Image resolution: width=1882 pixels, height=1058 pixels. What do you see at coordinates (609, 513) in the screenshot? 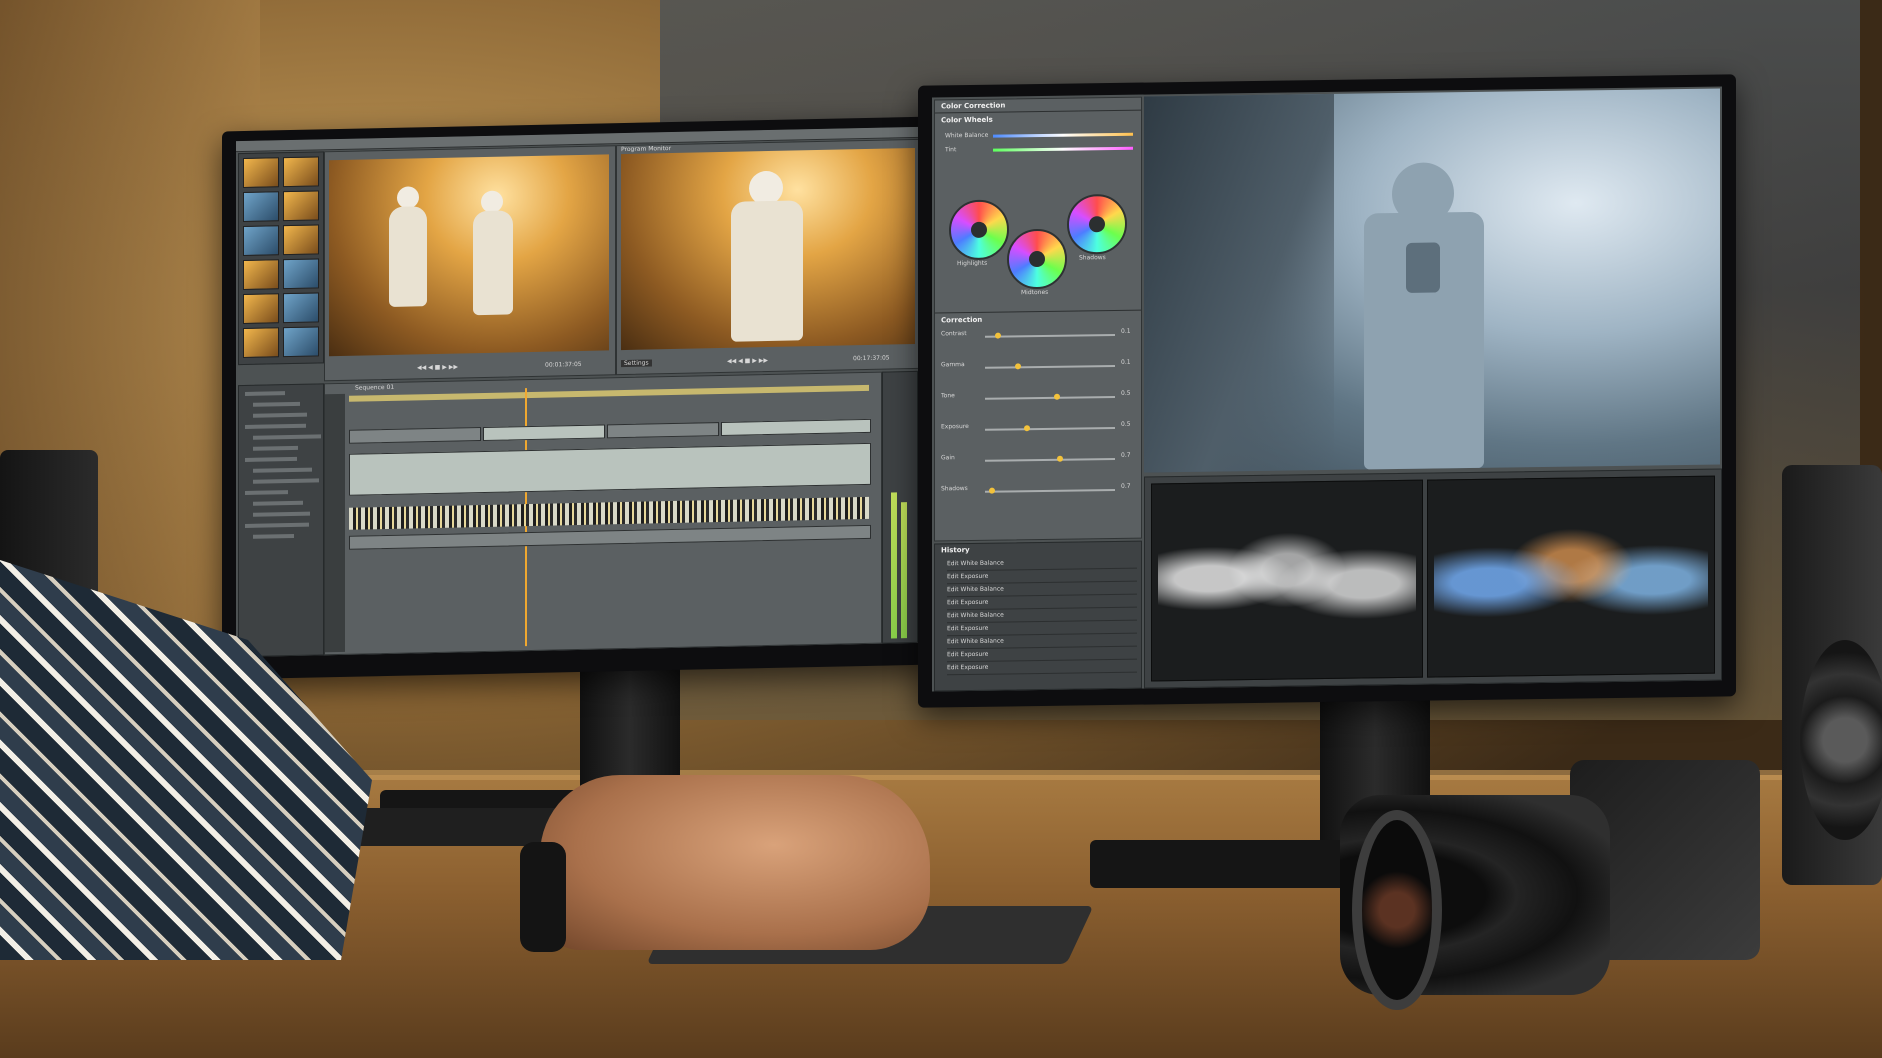
I see `audio-track` at bounding box center [609, 513].